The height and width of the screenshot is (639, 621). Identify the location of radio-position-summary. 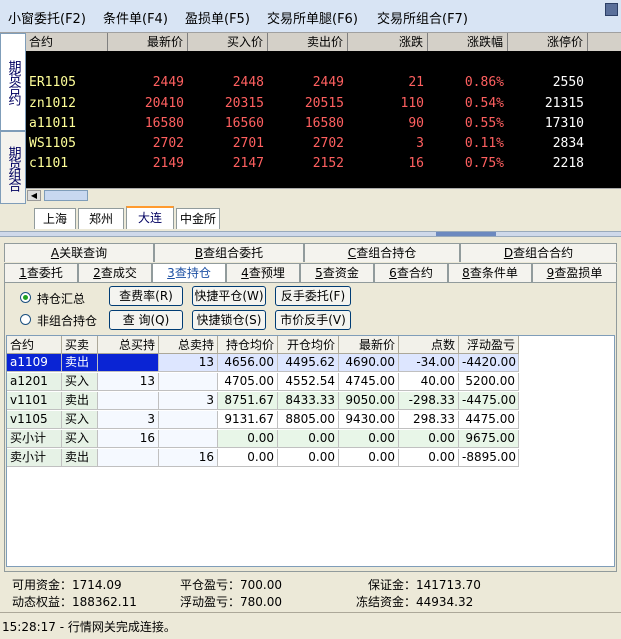
(25, 297).